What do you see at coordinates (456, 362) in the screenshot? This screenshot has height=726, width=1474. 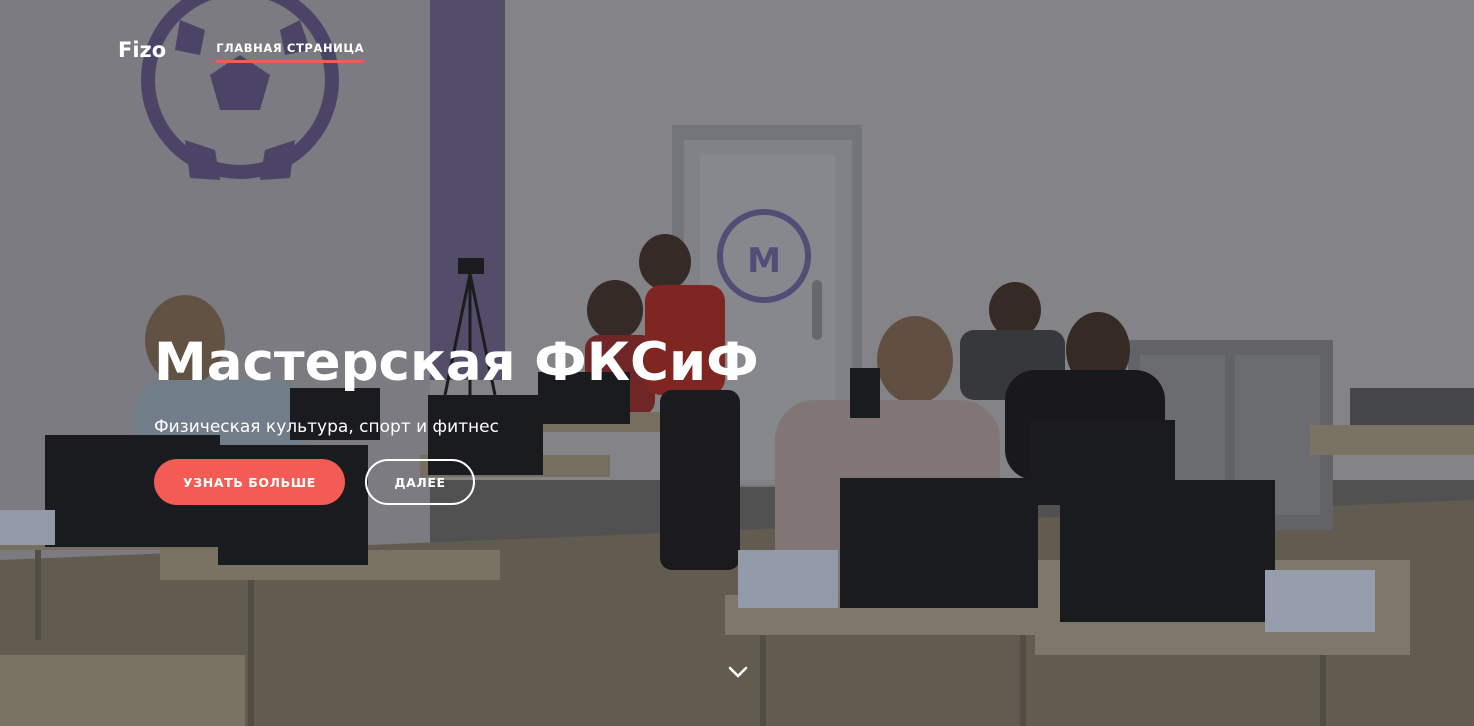 I see `hero-title: Мастерская ФКСиФ` at bounding box center [456, 362].